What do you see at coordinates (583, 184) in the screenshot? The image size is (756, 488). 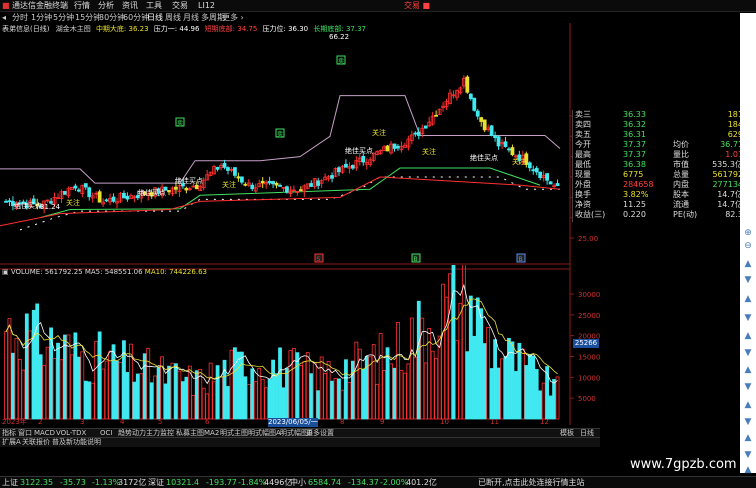 I see `quote-label: 外盘` at bounding box center [583, 184].